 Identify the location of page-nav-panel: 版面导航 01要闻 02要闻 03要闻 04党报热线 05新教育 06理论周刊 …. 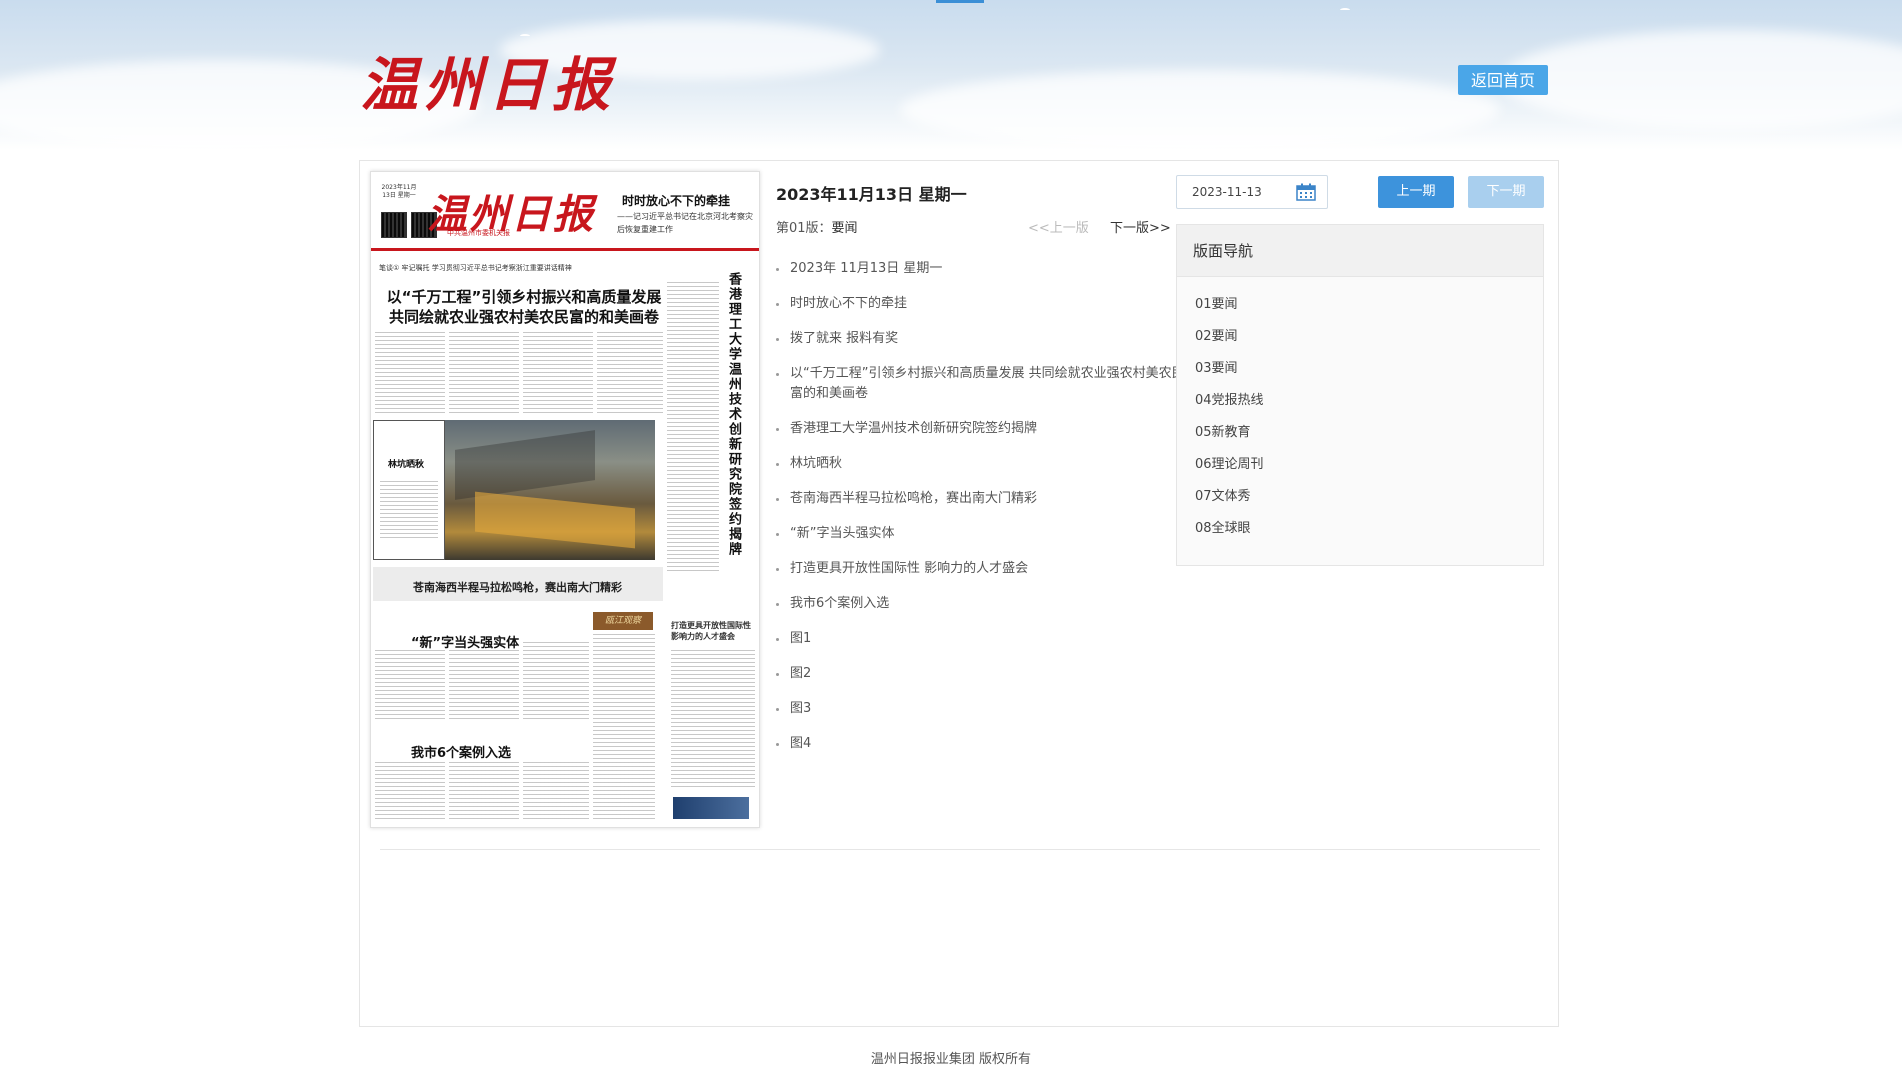
(1360, 395).